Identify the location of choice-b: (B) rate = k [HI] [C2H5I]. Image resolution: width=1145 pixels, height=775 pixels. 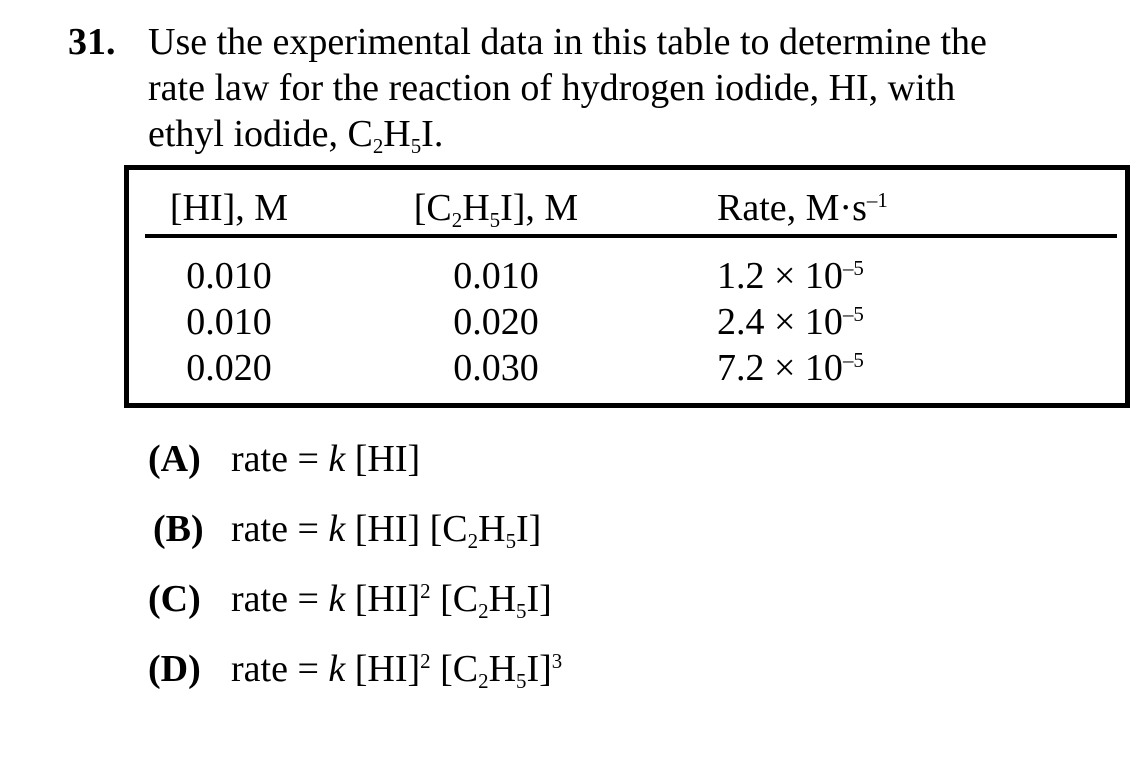
(344, 529).